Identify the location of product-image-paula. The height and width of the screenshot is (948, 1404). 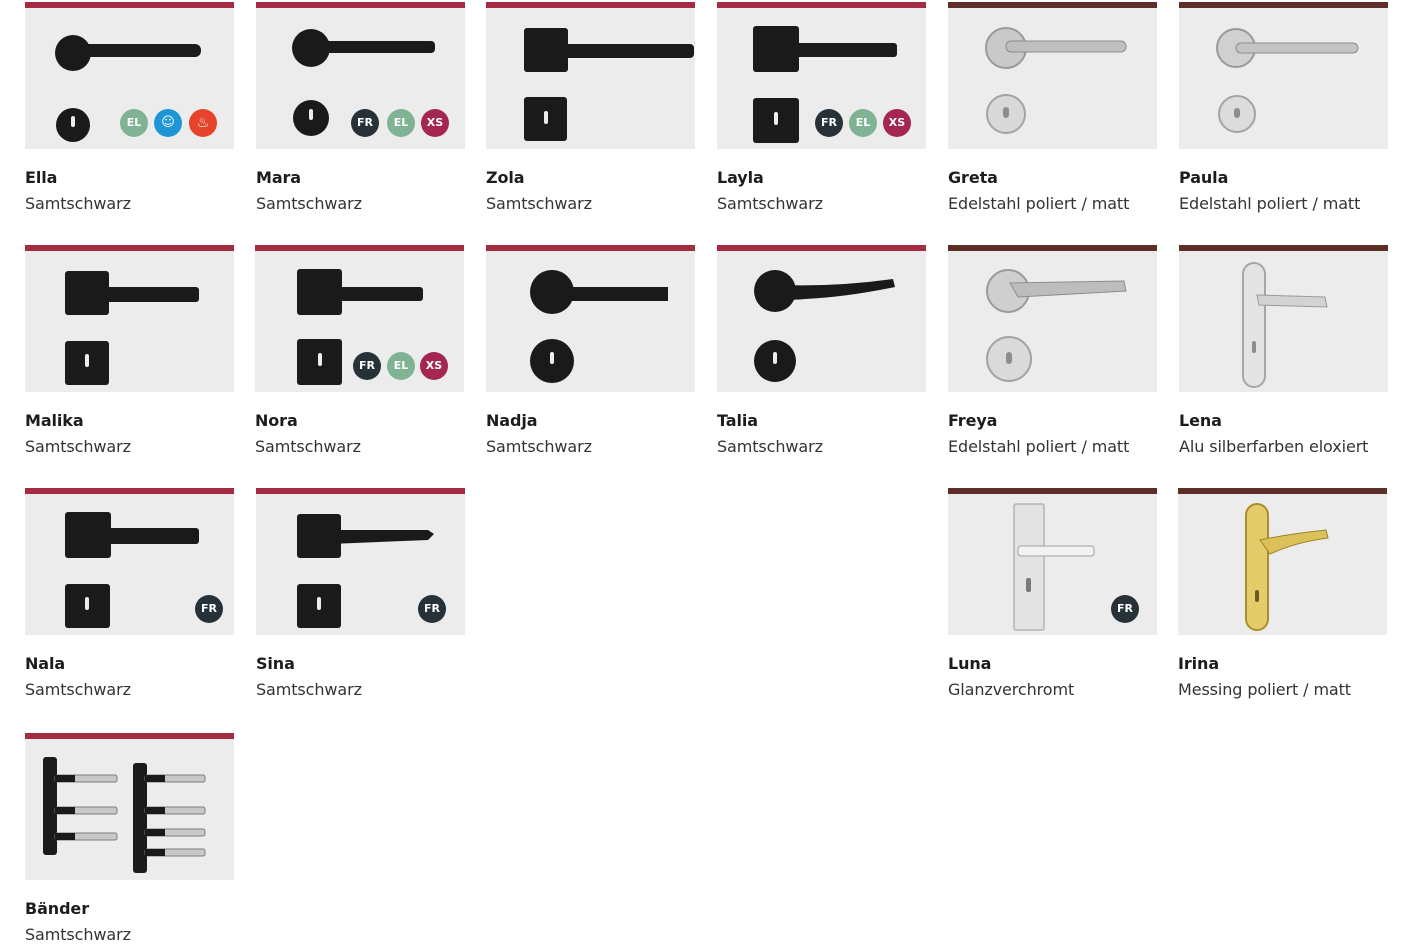
(1283, 78).